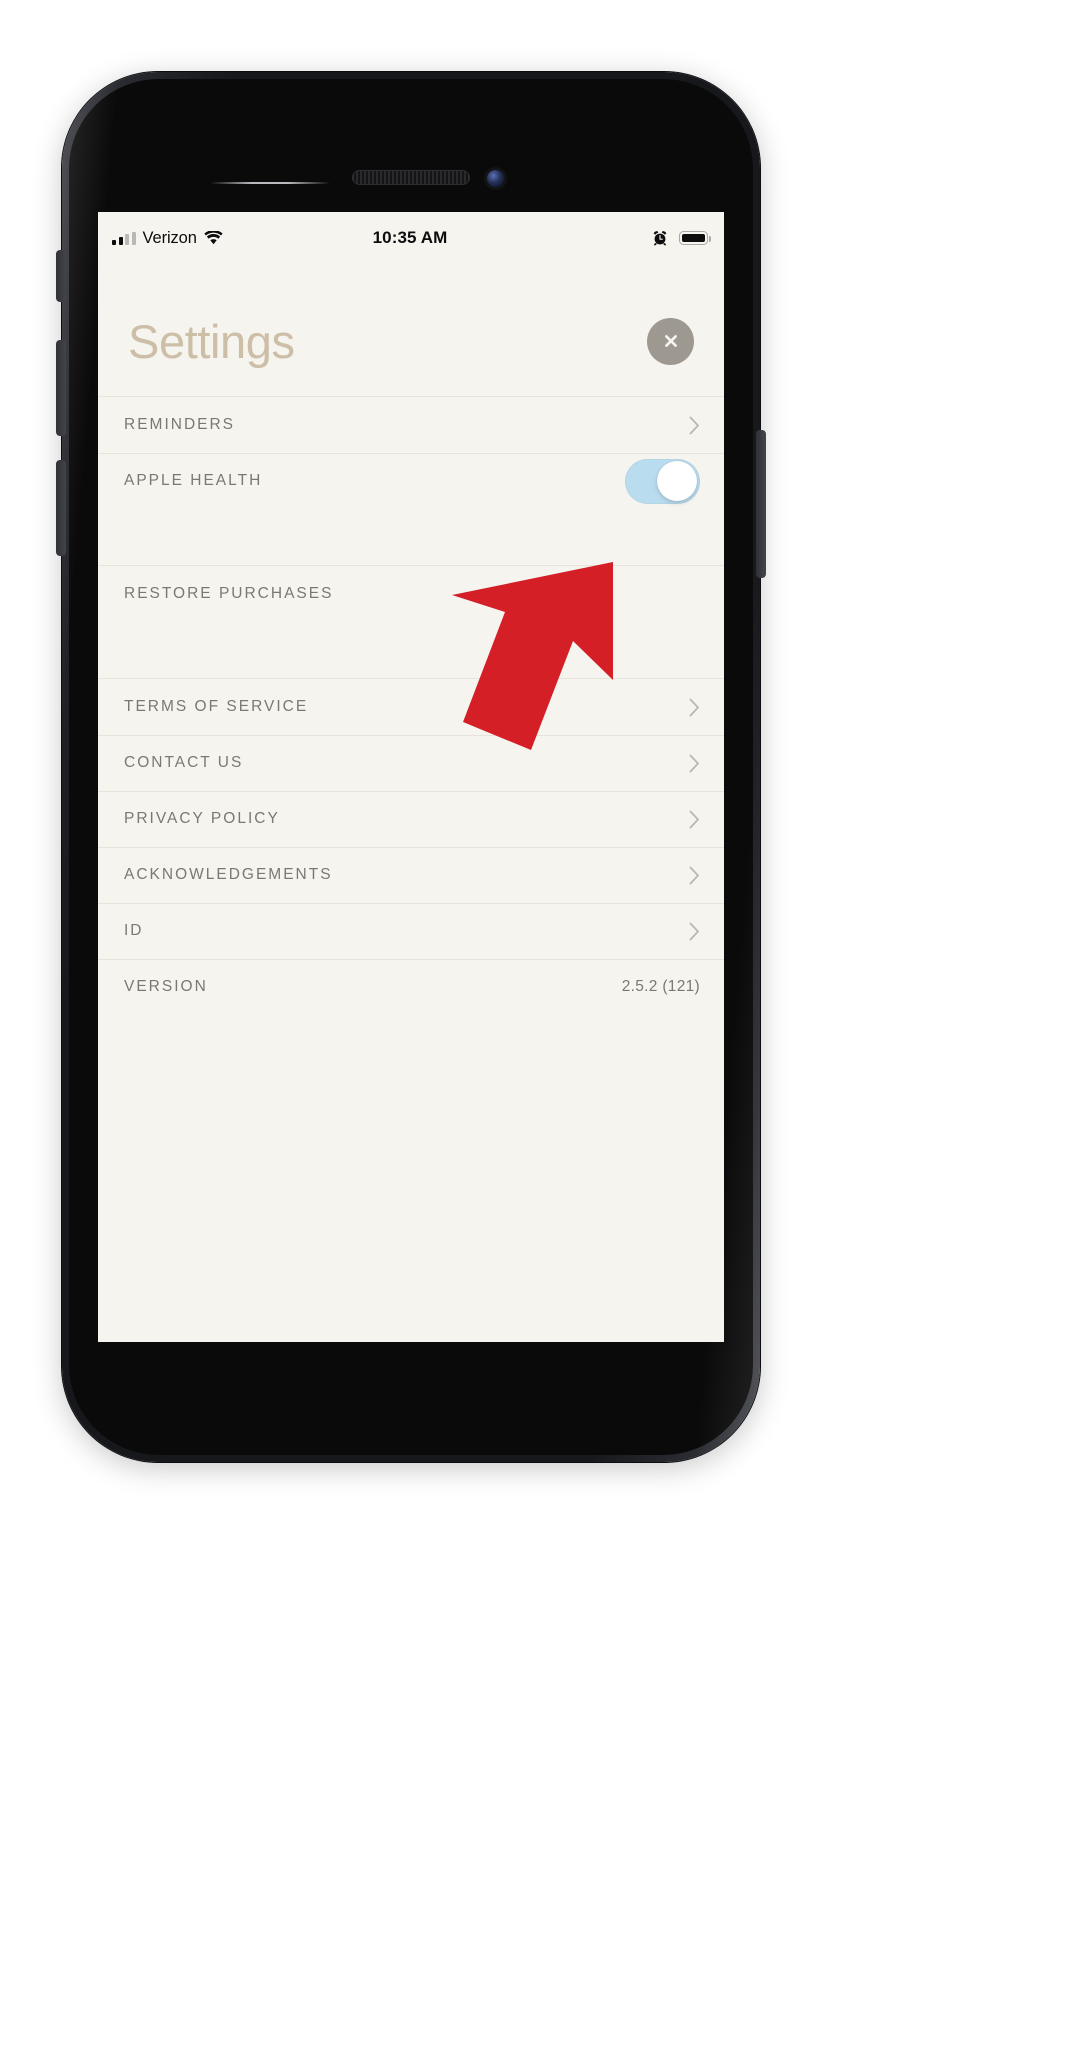  What do you see at coordinates (193, 480) in the screenshot?
I see `row-label: APPLE HEALTH` at bounding box center [193, 480].